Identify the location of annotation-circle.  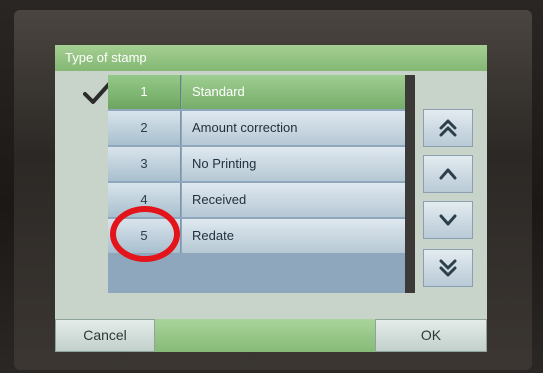
(145, 234).